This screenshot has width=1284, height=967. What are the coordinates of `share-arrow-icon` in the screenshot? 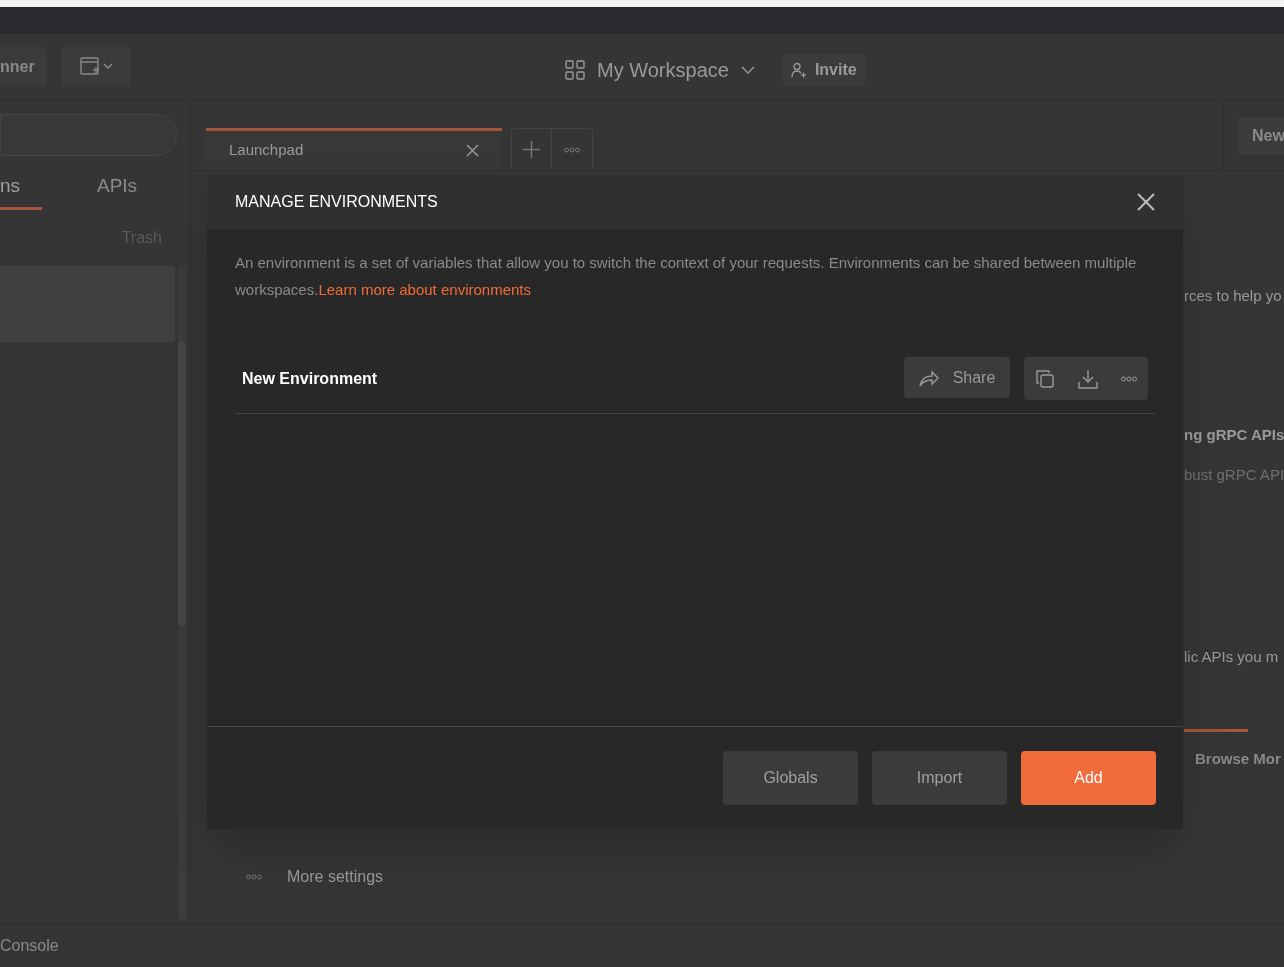 It's located at (928, 377).